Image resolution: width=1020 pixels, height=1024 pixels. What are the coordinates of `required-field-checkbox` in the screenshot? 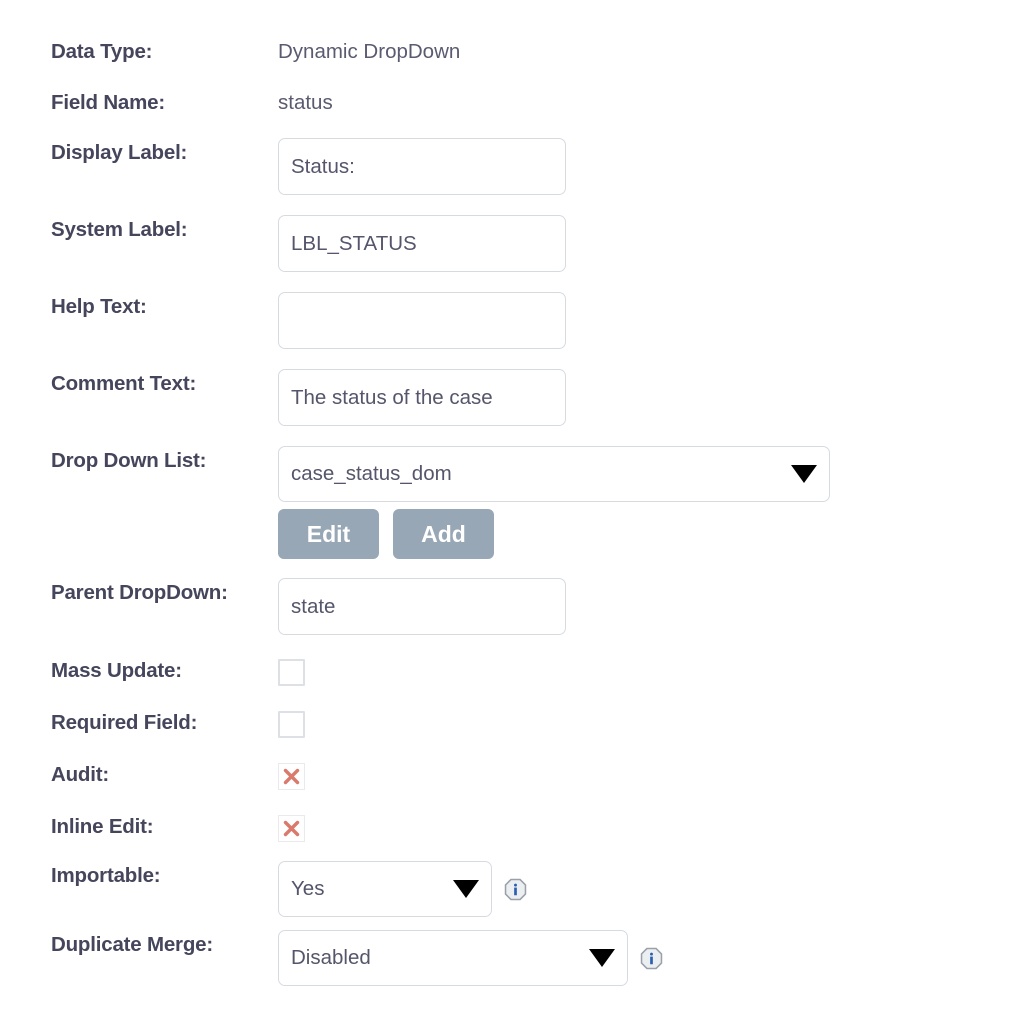 It's located at (291, 724).